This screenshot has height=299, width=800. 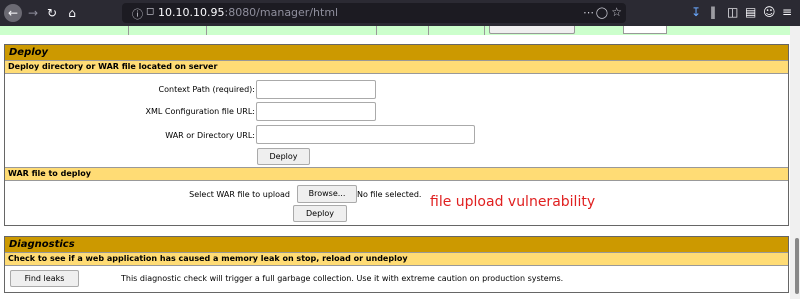 What do you see at coordinates (200, 111) in the screenshot?
I see `xml-config-label: XML Configuration file URL:` at bounding box center [200, 111].